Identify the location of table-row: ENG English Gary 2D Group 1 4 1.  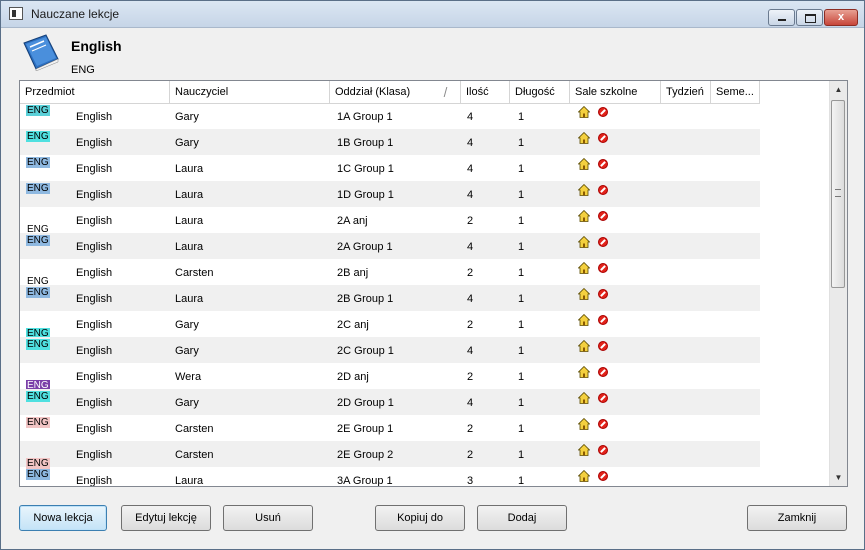
(390, 402).